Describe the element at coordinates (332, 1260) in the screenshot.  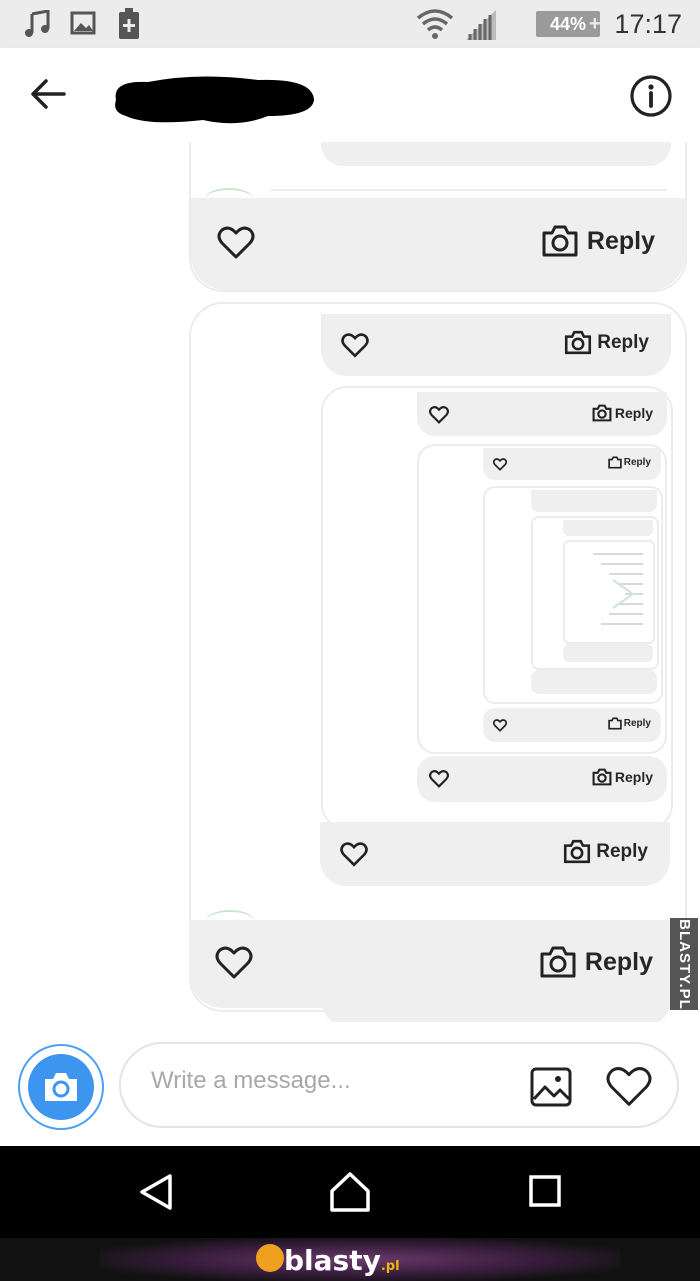
I see `watermark-brand: blasty` at that location.